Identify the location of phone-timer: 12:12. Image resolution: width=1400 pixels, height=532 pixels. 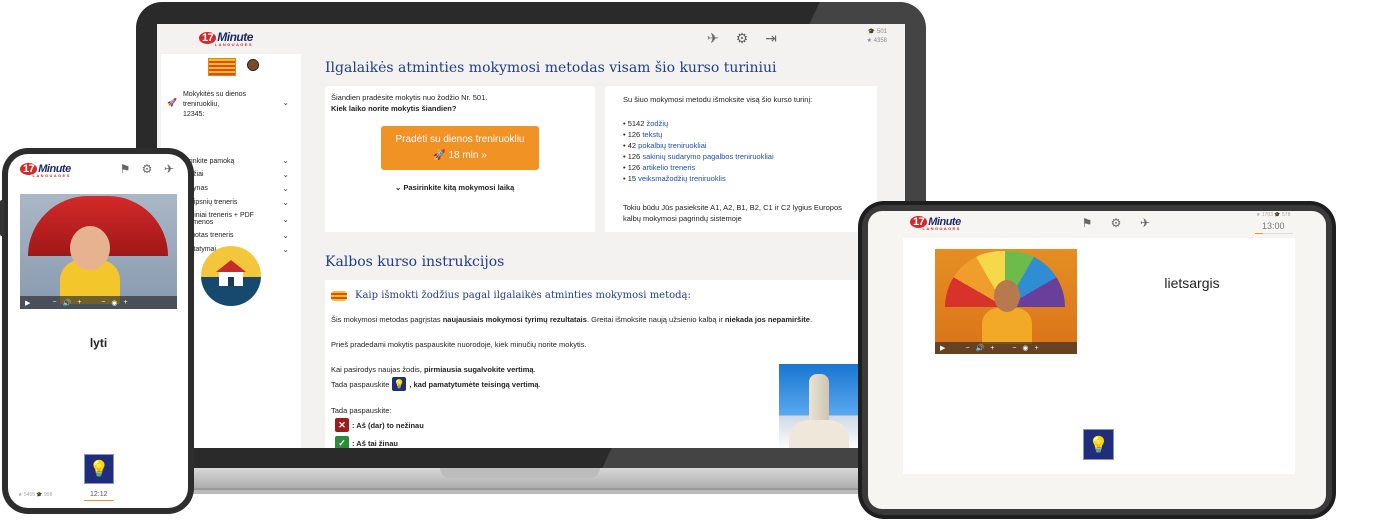
(99, 494).